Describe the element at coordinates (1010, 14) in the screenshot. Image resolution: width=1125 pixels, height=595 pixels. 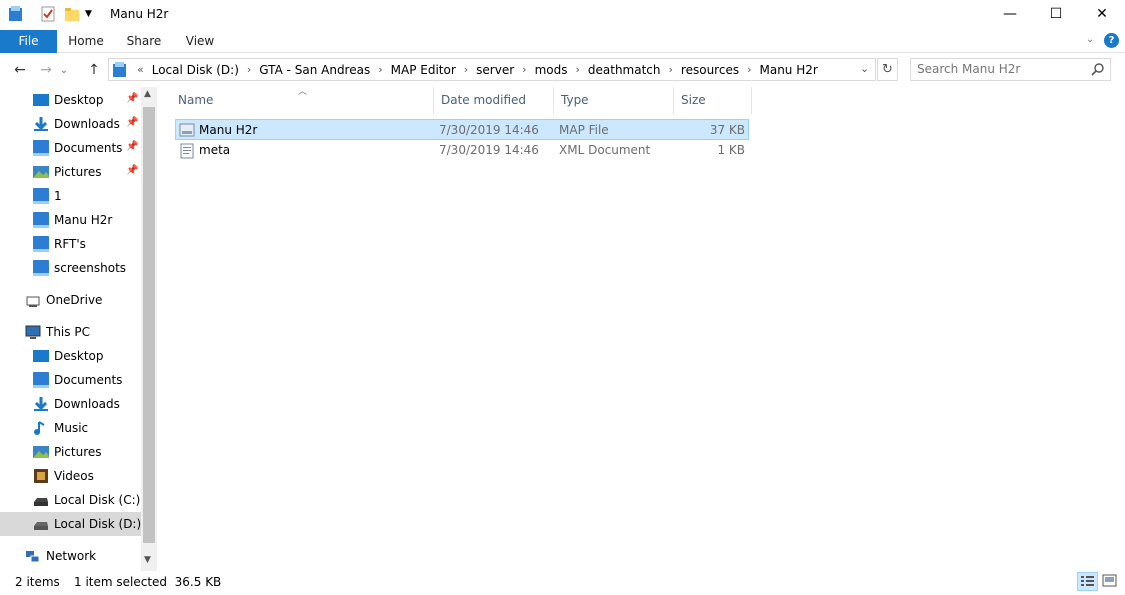
I see `minimize-button: —` at that location.